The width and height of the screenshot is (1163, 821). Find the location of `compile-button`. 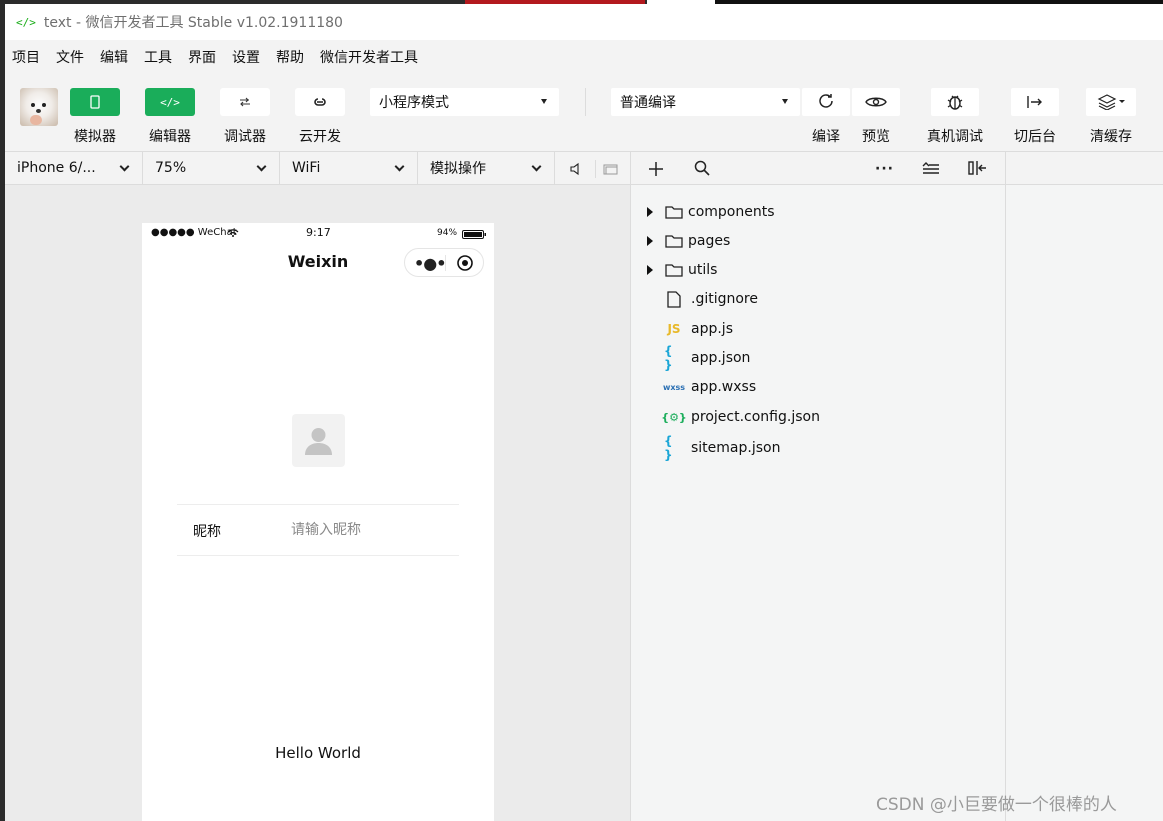

compile-button is located at coordinates (826, 102).